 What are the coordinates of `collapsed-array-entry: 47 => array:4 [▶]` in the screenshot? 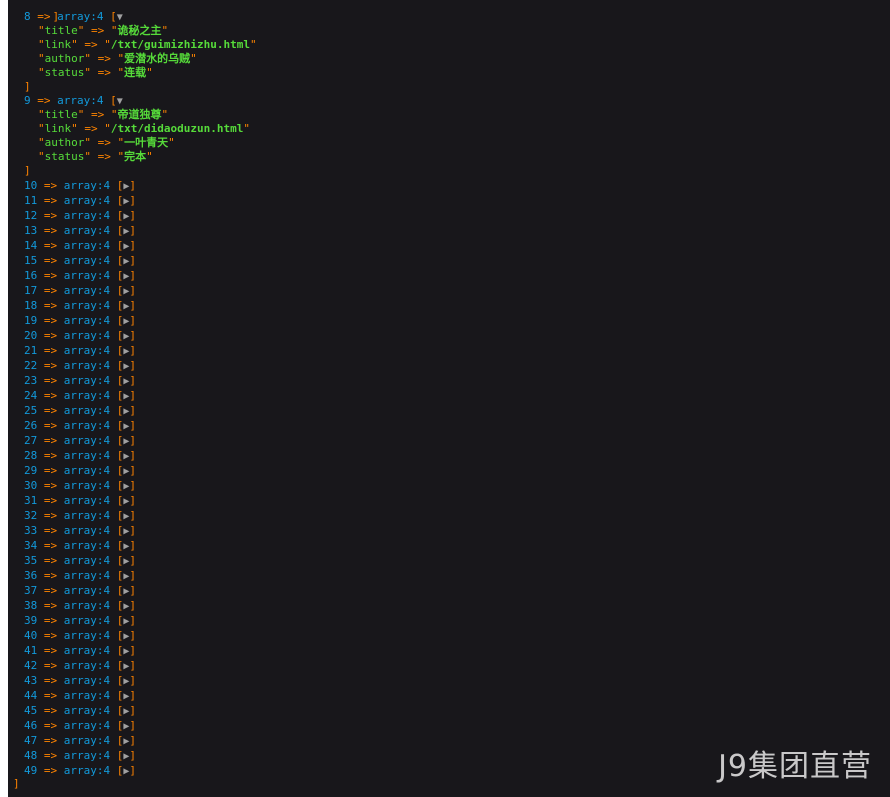 It's located at (80, 741).